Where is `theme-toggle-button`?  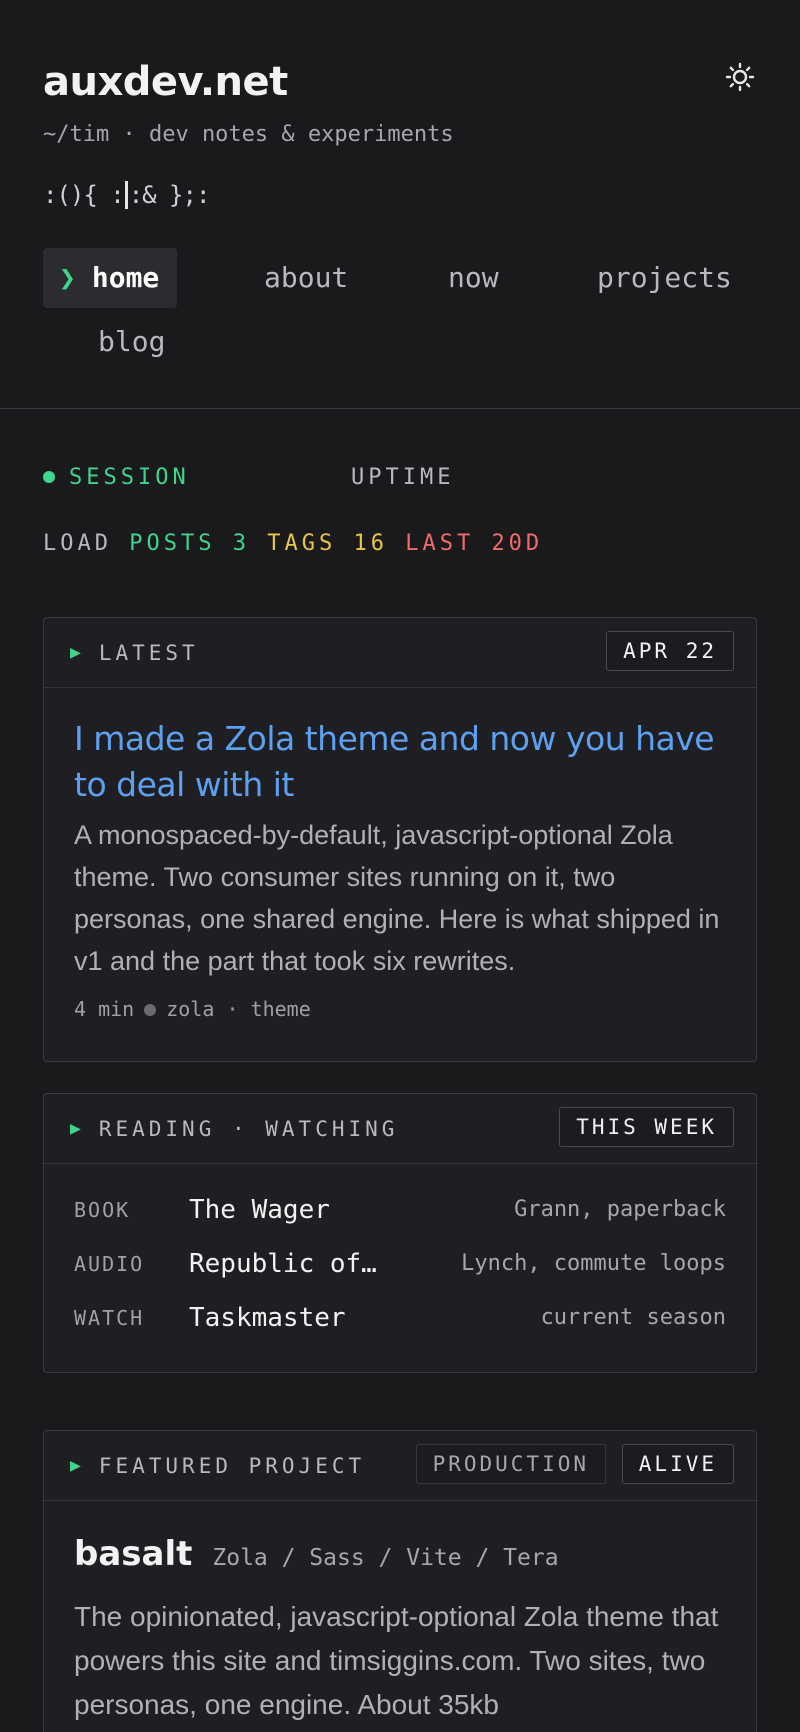 theme-toggle-button is located at coordinates (740, 77).